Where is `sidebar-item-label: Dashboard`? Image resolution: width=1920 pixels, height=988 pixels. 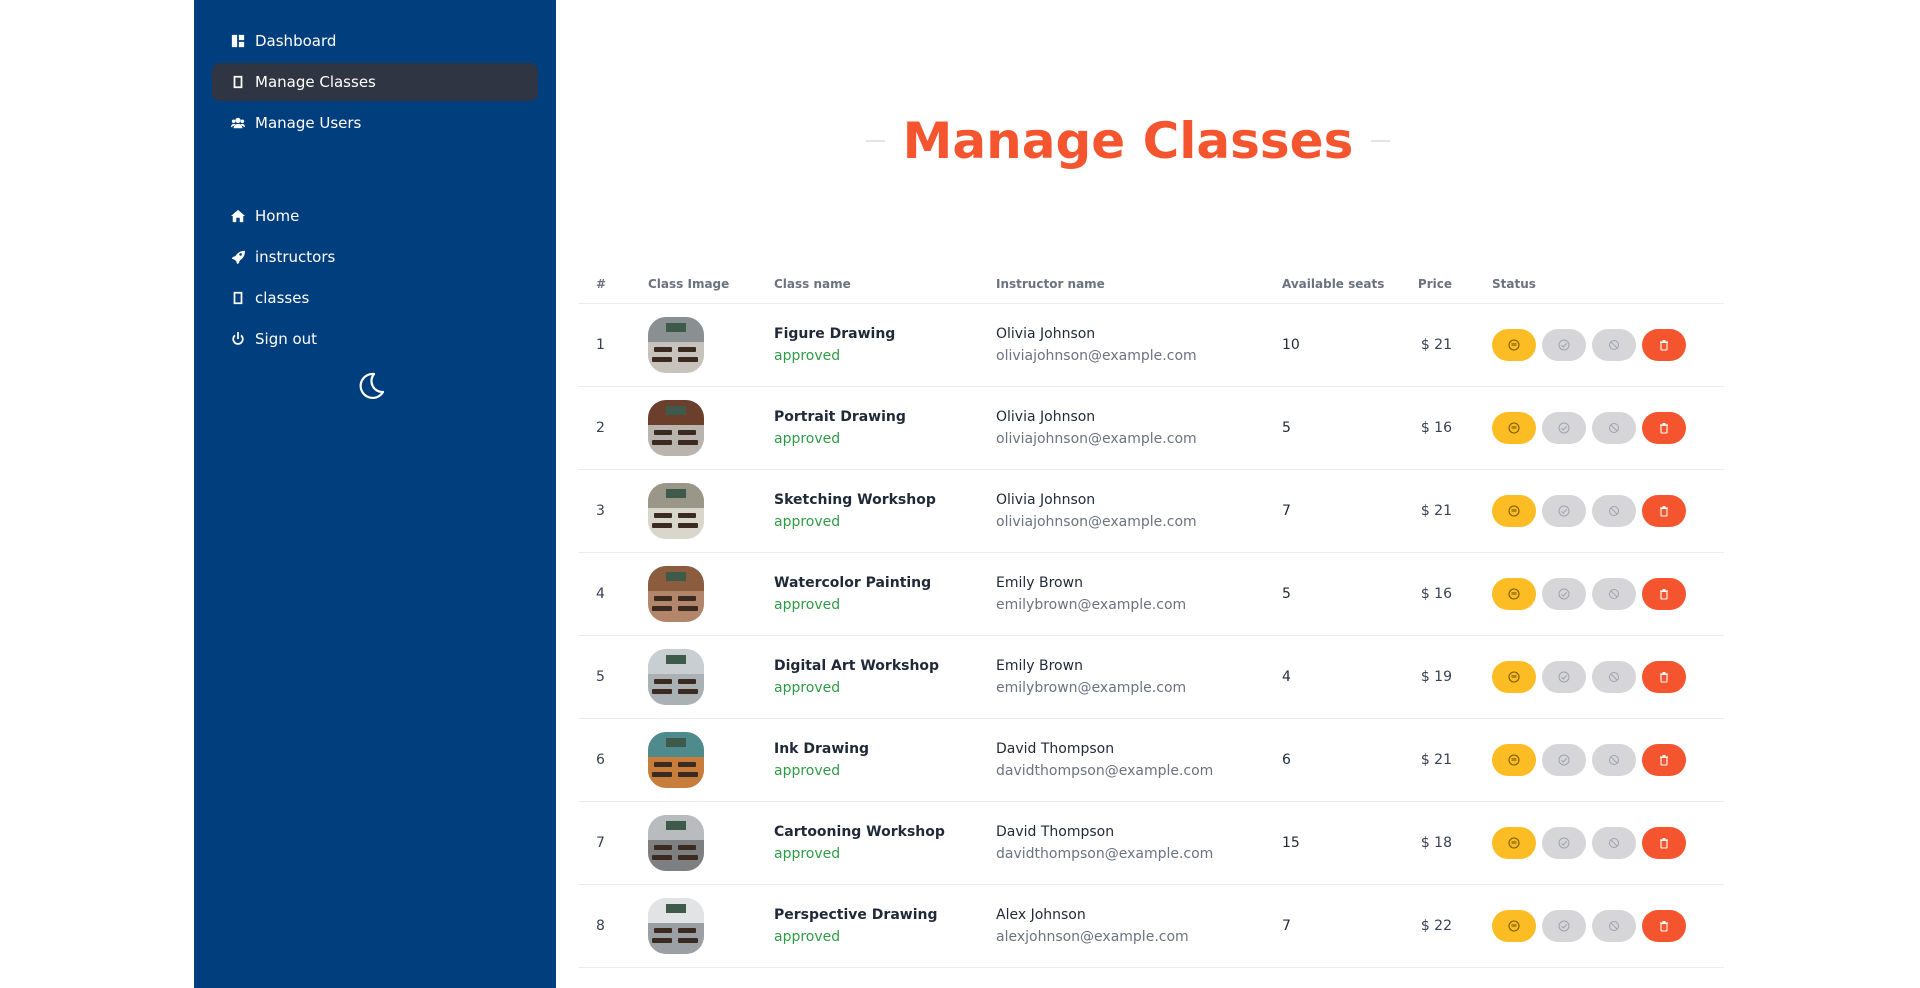 sidebar-item-label: Dashboard is located at coordinates (296, 41).